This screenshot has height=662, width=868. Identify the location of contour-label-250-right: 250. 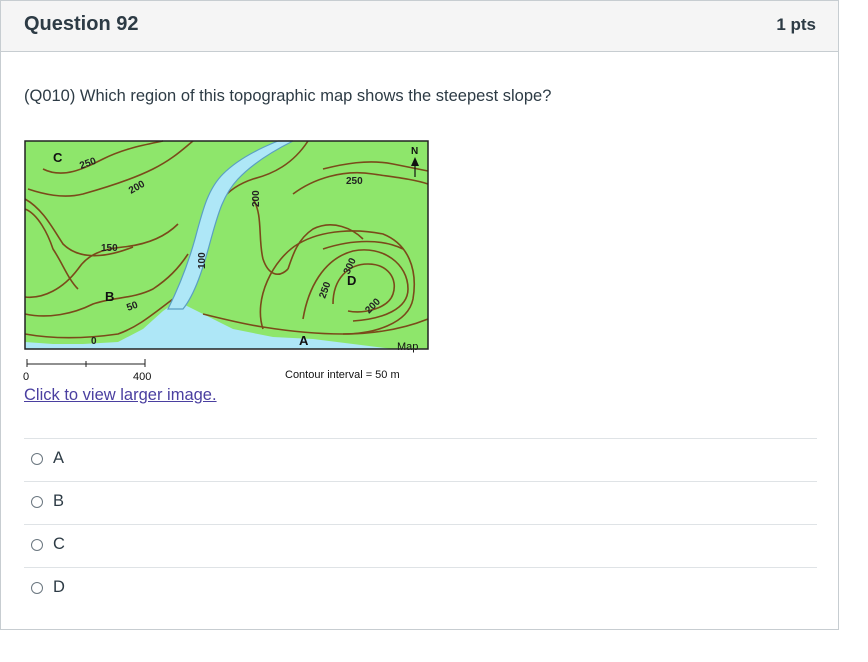
(354, 181).